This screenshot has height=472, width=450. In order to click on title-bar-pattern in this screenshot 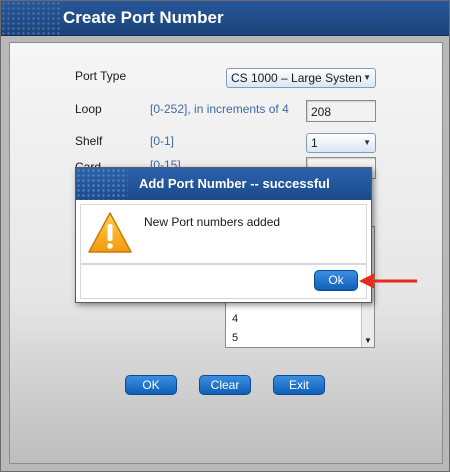, I will do `click(31, 18)`.